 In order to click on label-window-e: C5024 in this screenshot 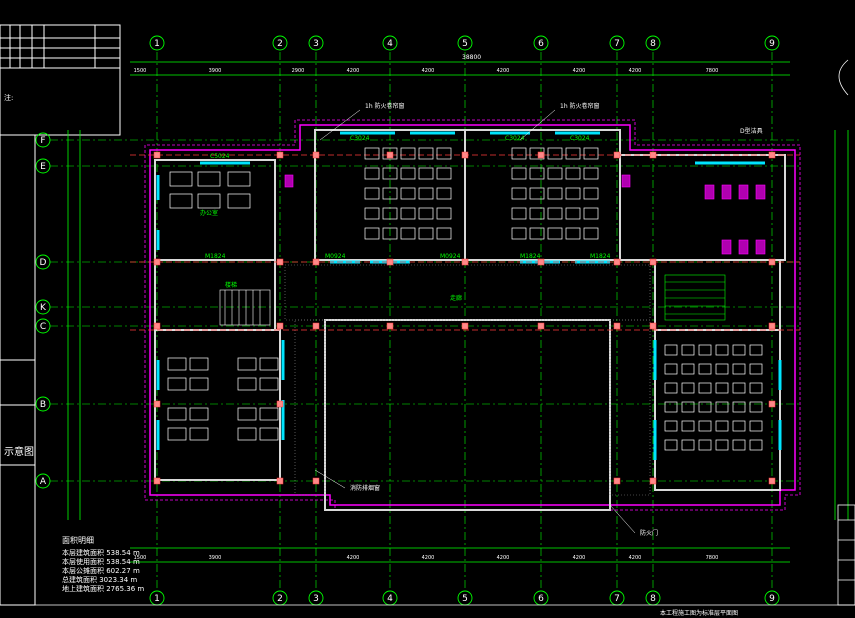, I will do `click(220, 156)`.